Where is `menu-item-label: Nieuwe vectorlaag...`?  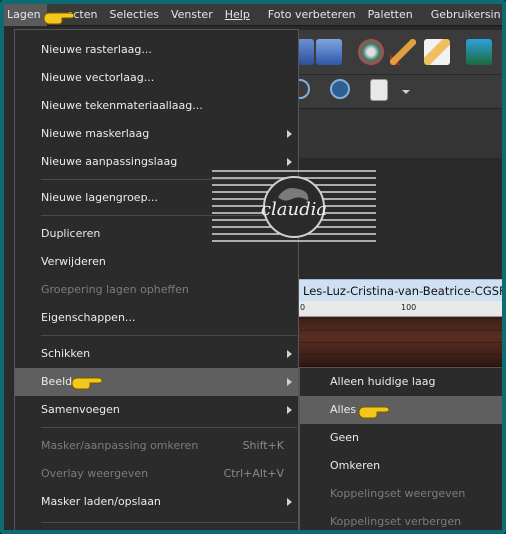 menu-item-label: Nieuwe vectorlaag... is located at coordinates (98, 77).